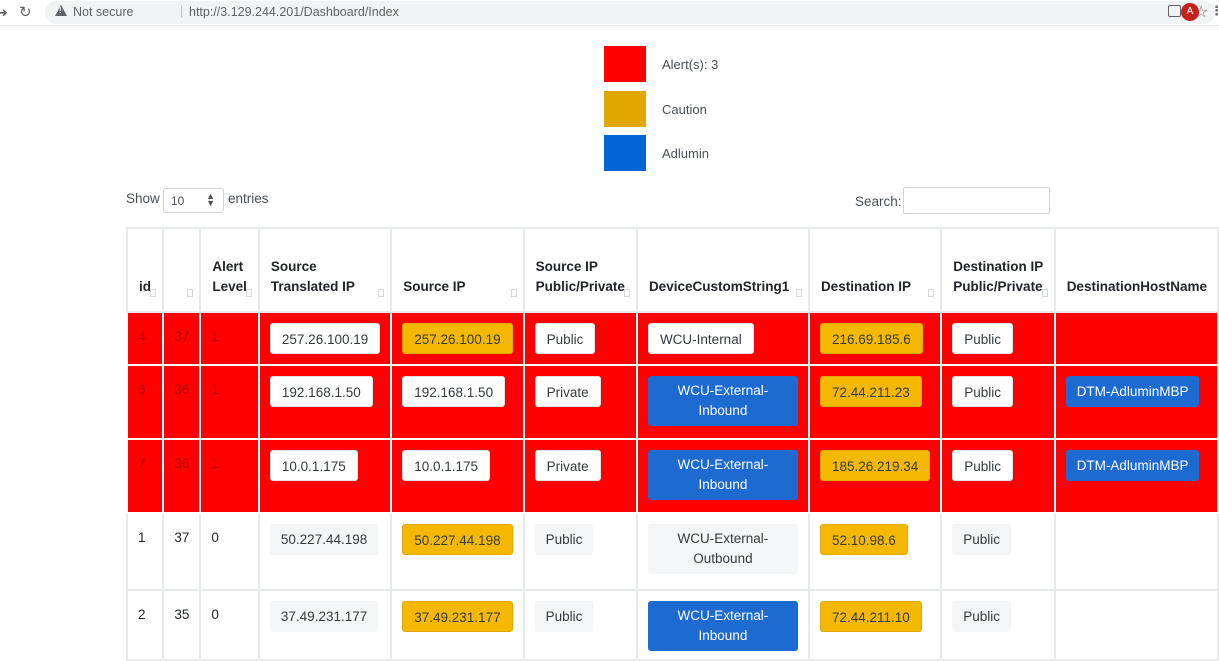 Image resolution: width=1219 pixels, height=661 pixels. Describe the element at coordinates (248, 198) in the screenshot. I see `entries-label: entries` at that location.